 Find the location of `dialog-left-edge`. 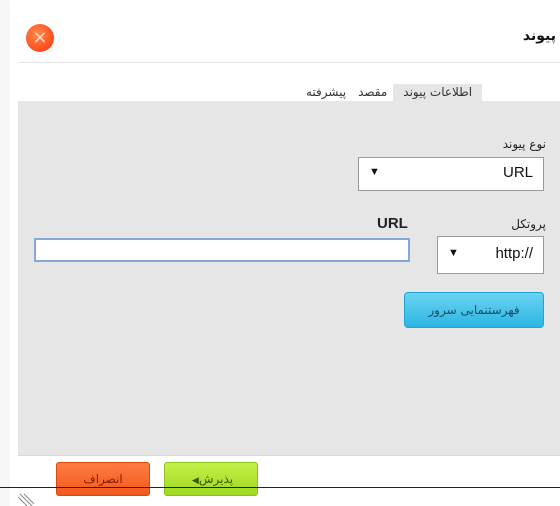

dialog-left-edge is located at coordinates (5, 253).